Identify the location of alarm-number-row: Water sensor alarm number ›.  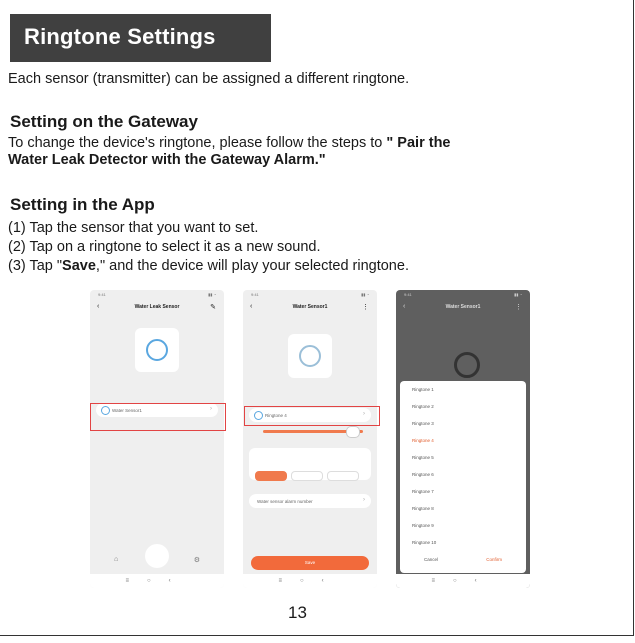
(310, 501).